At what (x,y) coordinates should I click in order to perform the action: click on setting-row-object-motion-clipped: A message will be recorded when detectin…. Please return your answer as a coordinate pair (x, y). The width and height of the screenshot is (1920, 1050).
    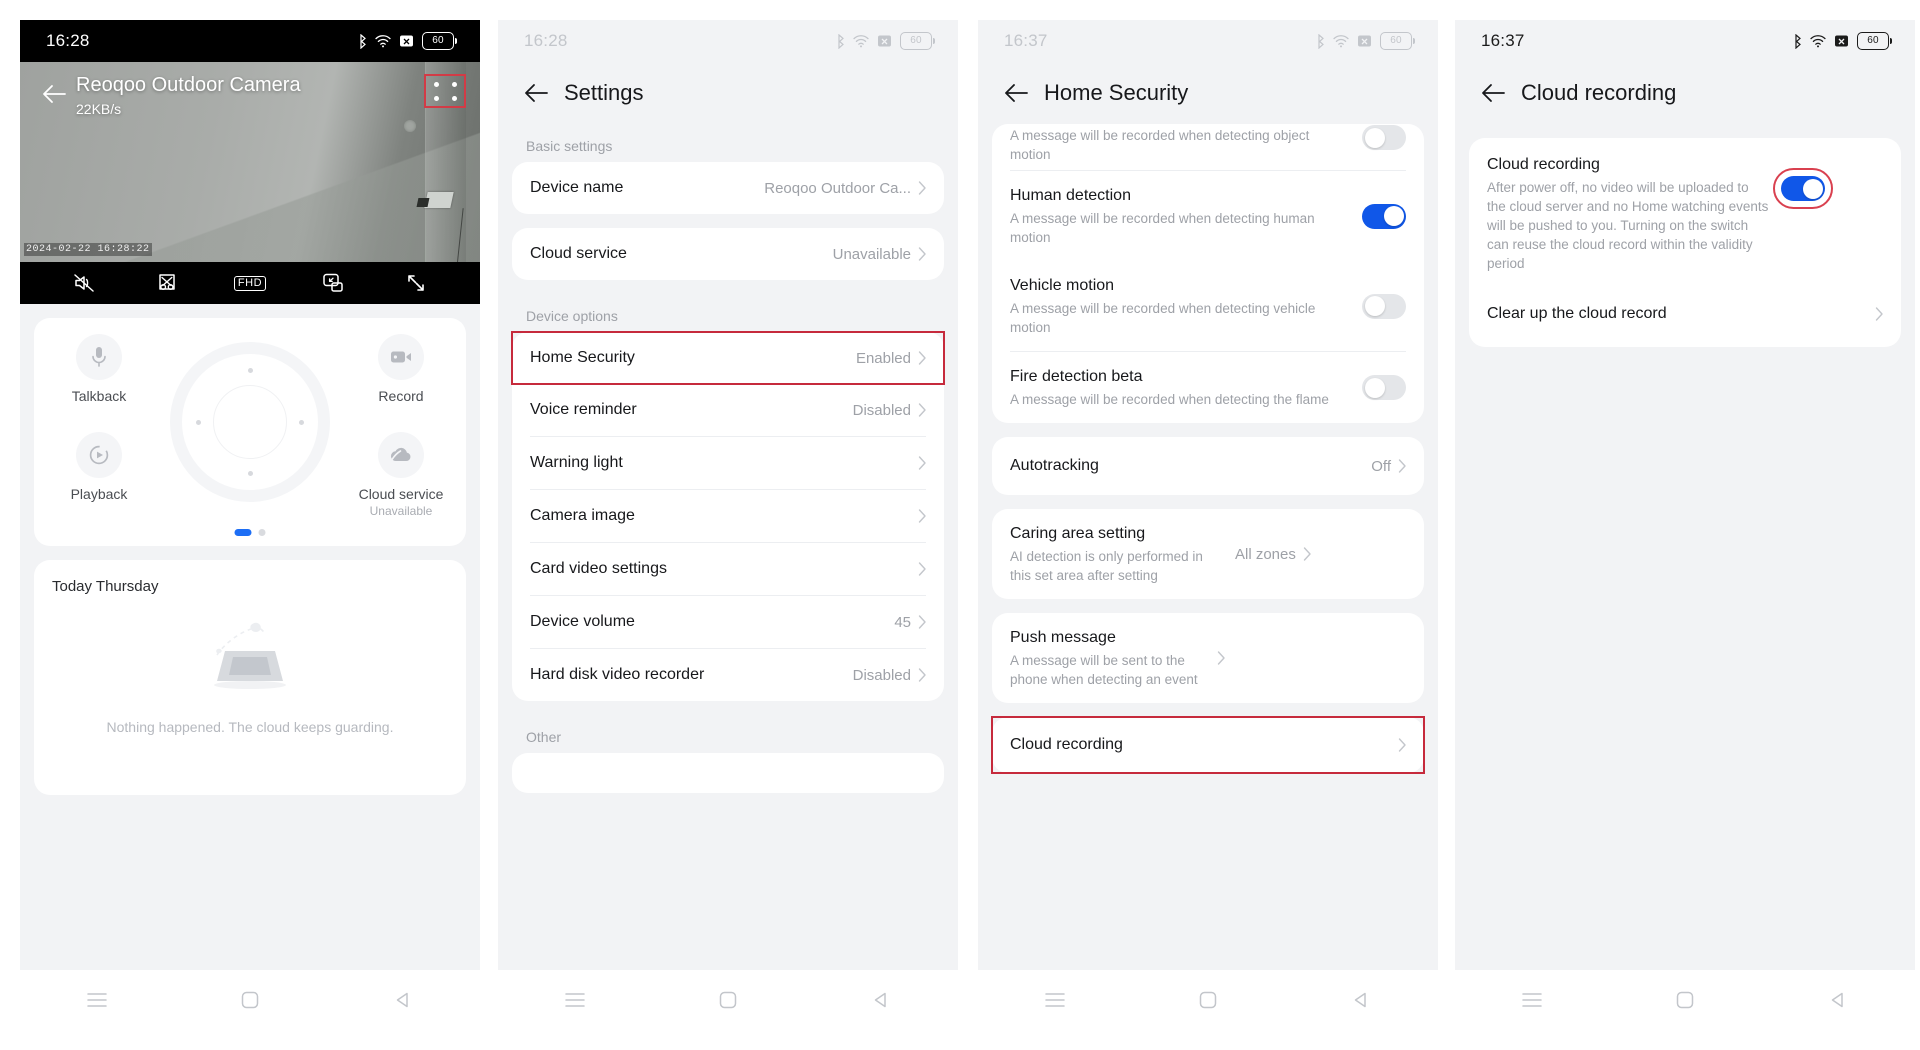
    Looking at the image, I should click on (1208, 147).